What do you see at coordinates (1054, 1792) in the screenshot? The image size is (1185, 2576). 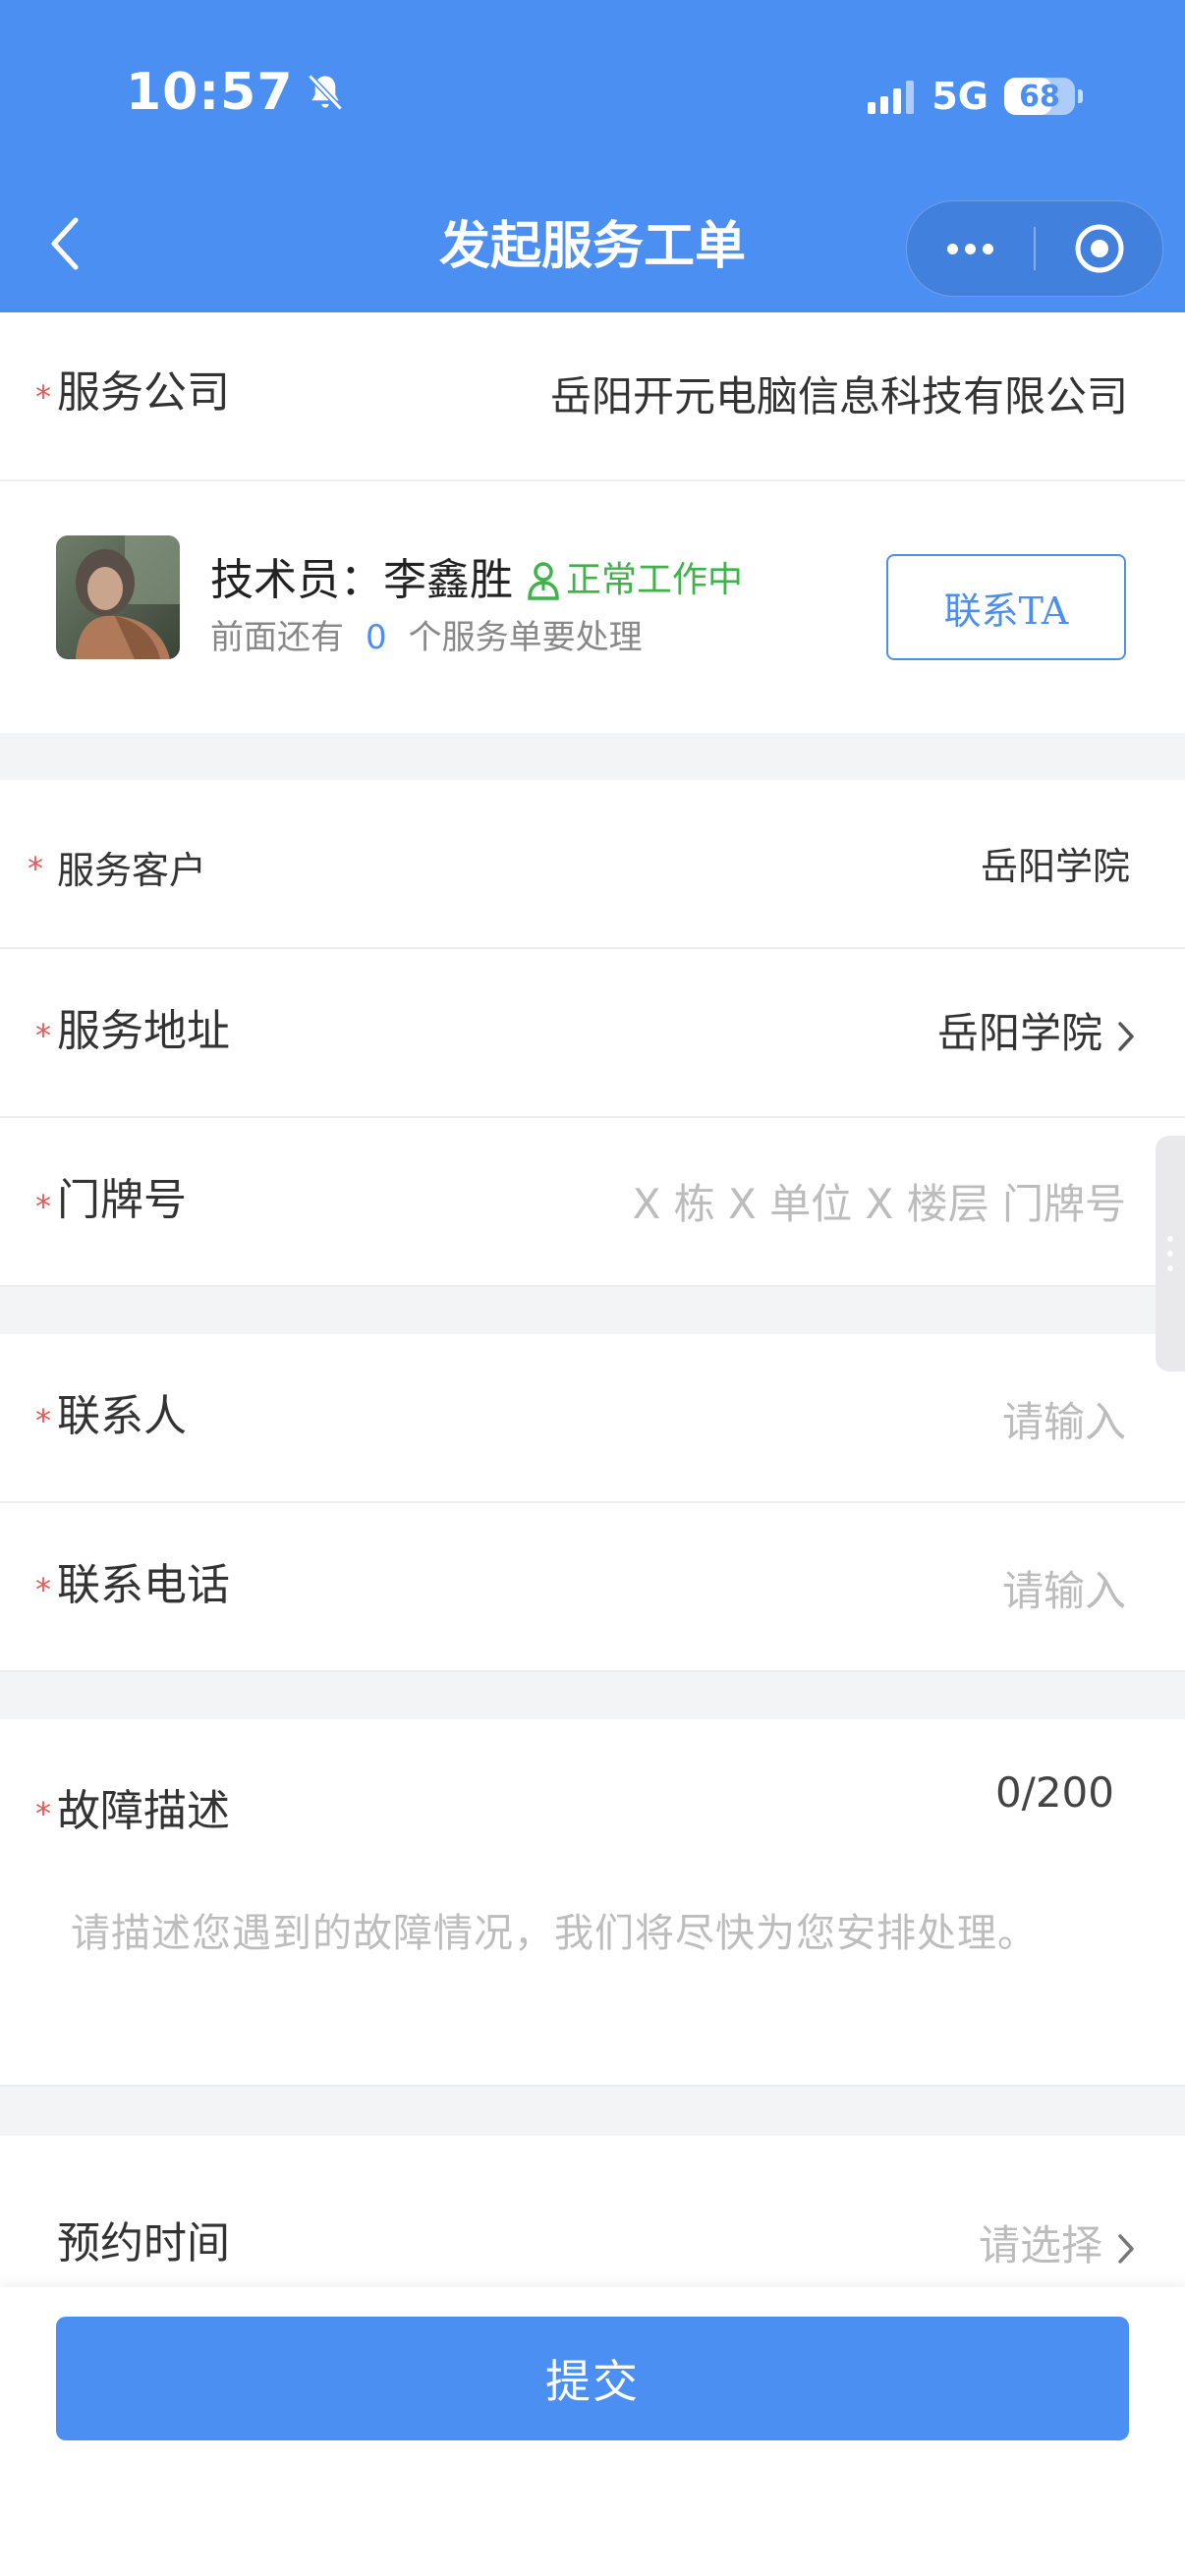 I see `fault-char-counter: 0/200` at bounding box center [1054, 1792].